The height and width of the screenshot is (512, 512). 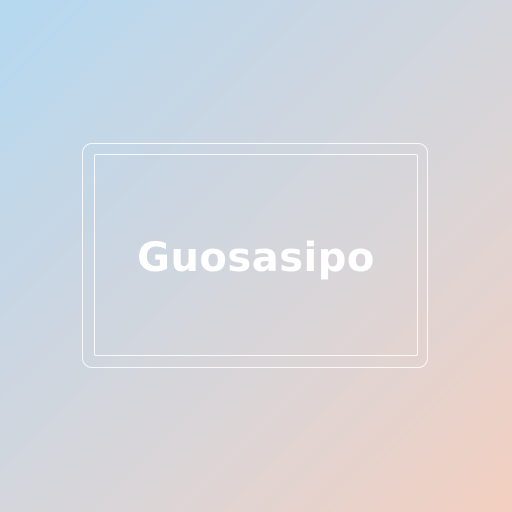 What do you see at coordinates (256, 258) in the screenshot?
I see `card-title: Guosasipo` at bounding box center [256, 258].